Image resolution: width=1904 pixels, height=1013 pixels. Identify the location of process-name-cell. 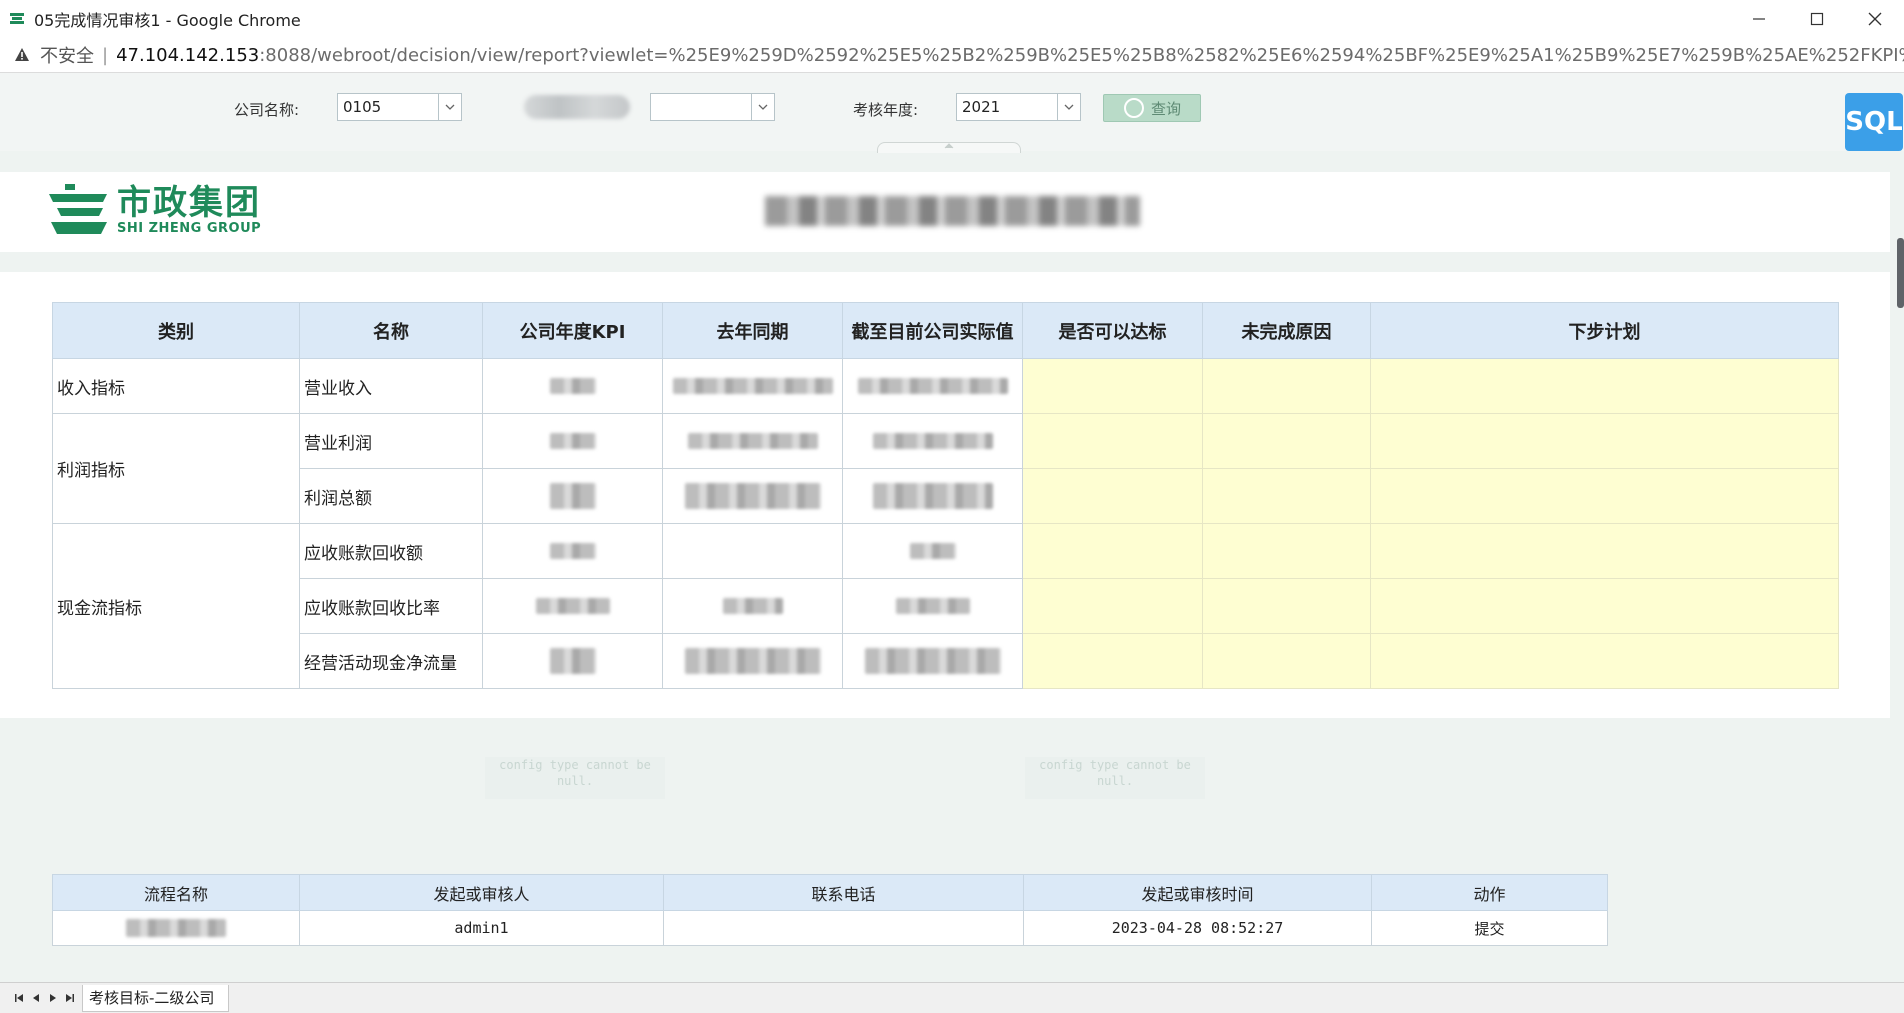
(176, 928).